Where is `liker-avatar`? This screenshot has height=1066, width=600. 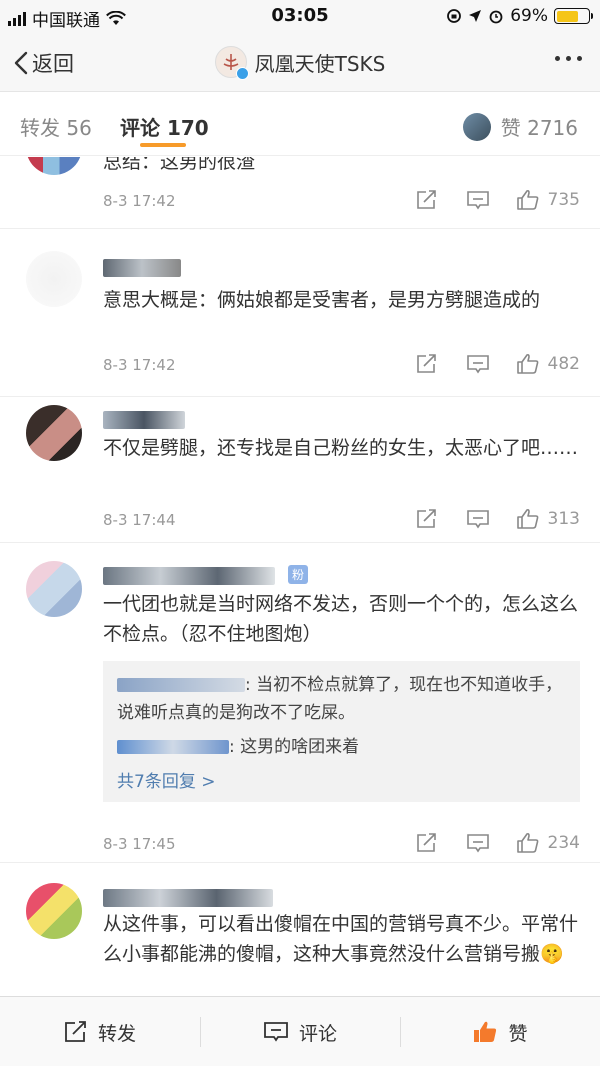
liker-avatar is located at coordinates (476, 126).